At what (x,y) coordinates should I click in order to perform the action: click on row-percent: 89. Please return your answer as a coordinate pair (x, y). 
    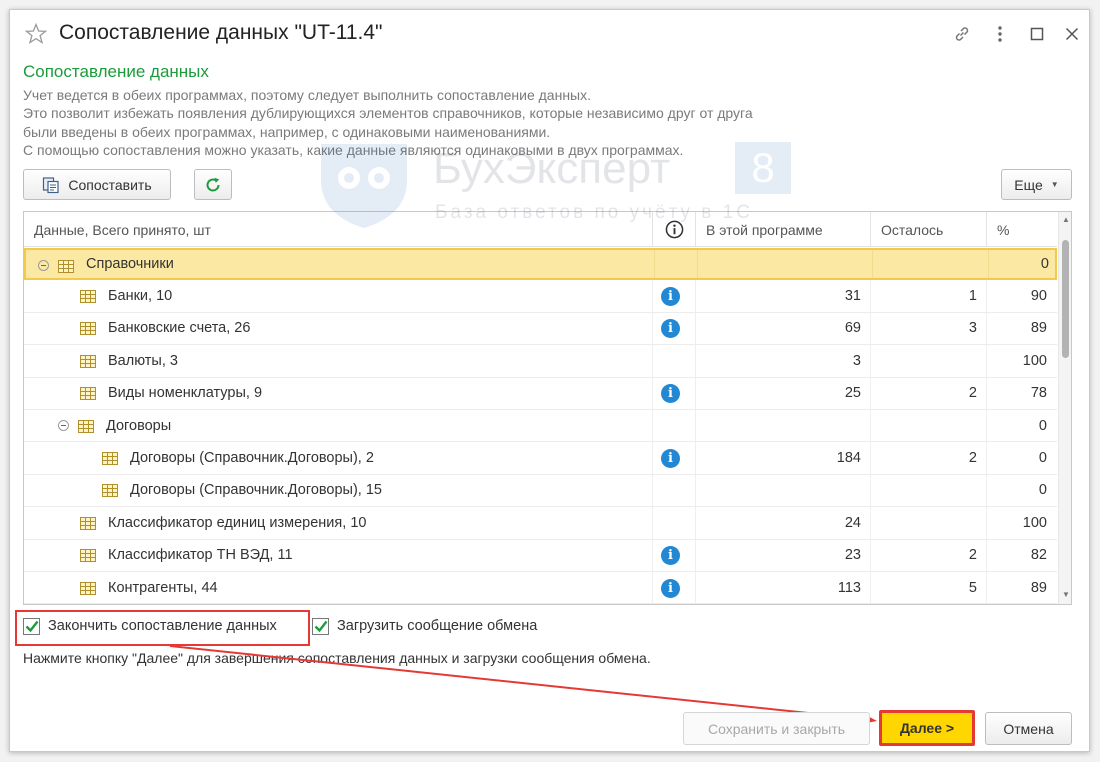
    Looking at the image, I should click on (1038, 587).